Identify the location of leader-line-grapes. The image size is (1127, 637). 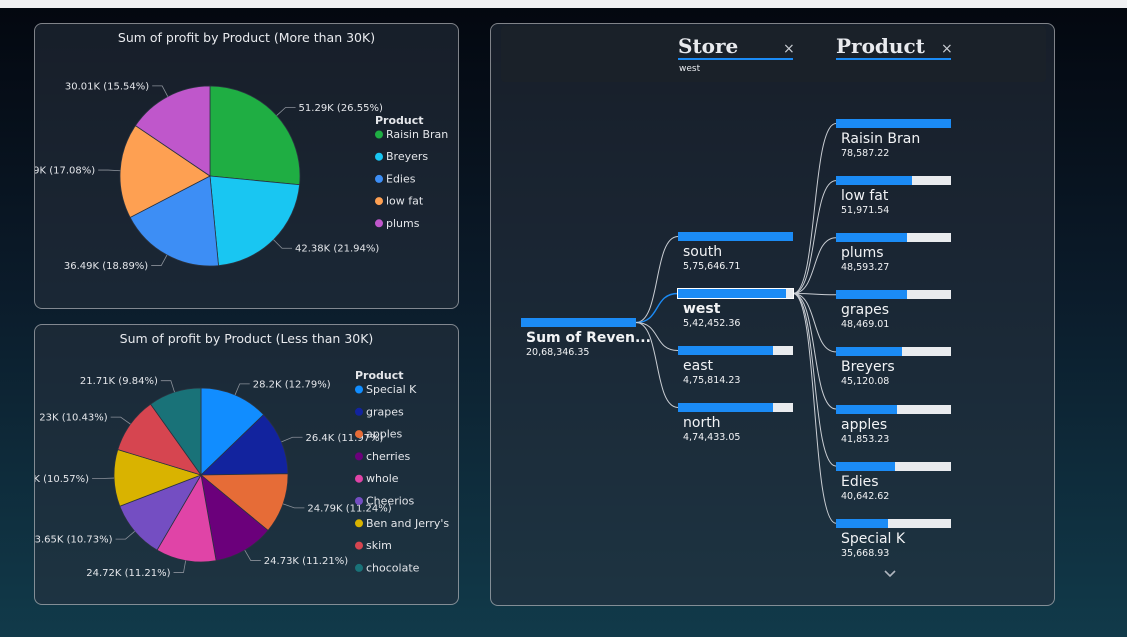
(292, 439).